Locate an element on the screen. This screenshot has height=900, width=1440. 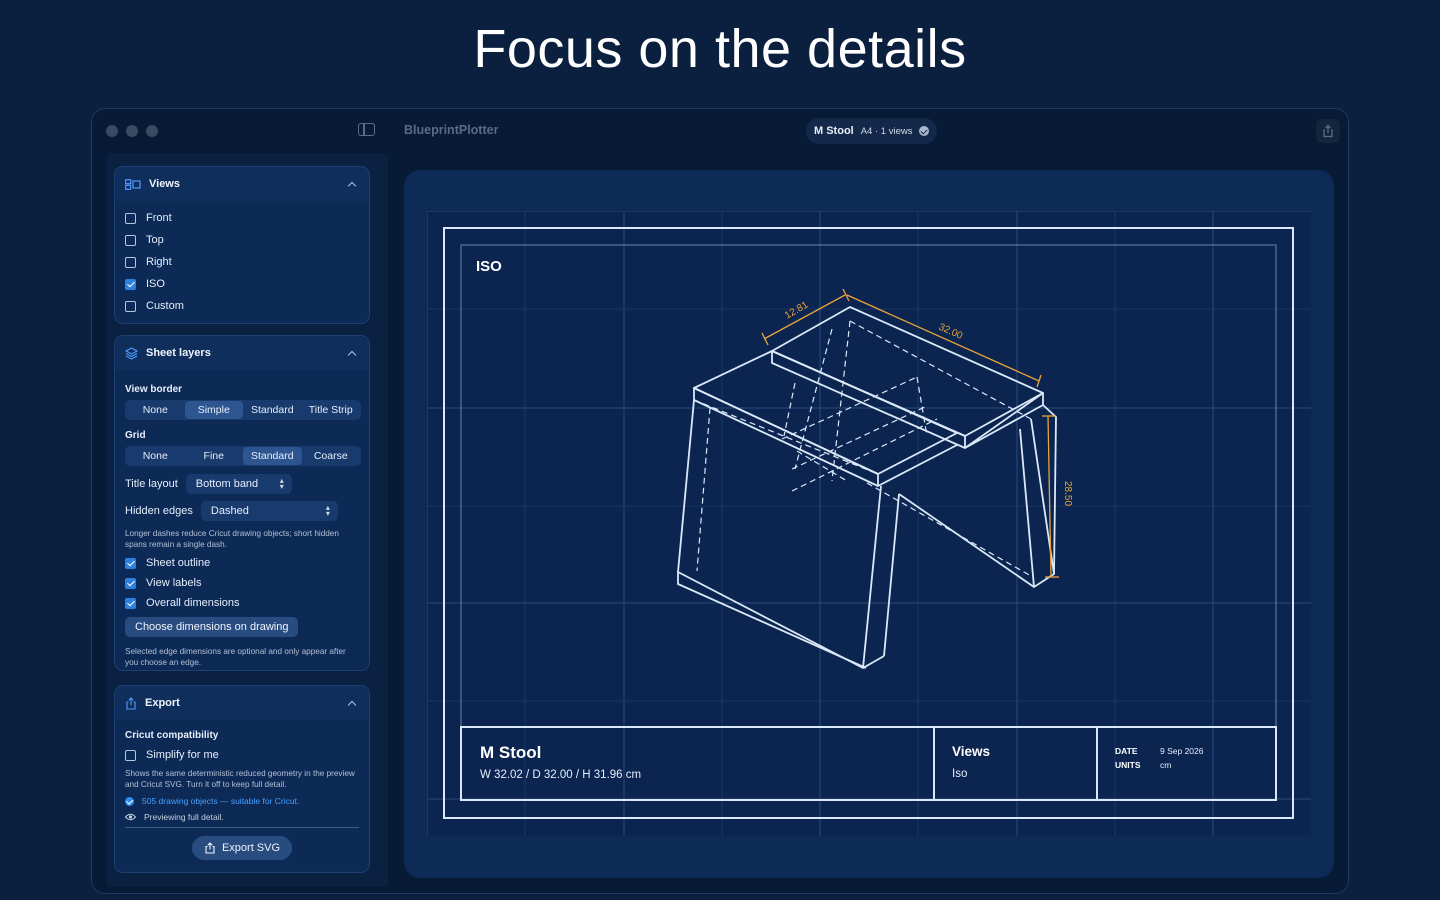
view-border-option-title-strip: Title Strip is located at coordinates (331, 410).